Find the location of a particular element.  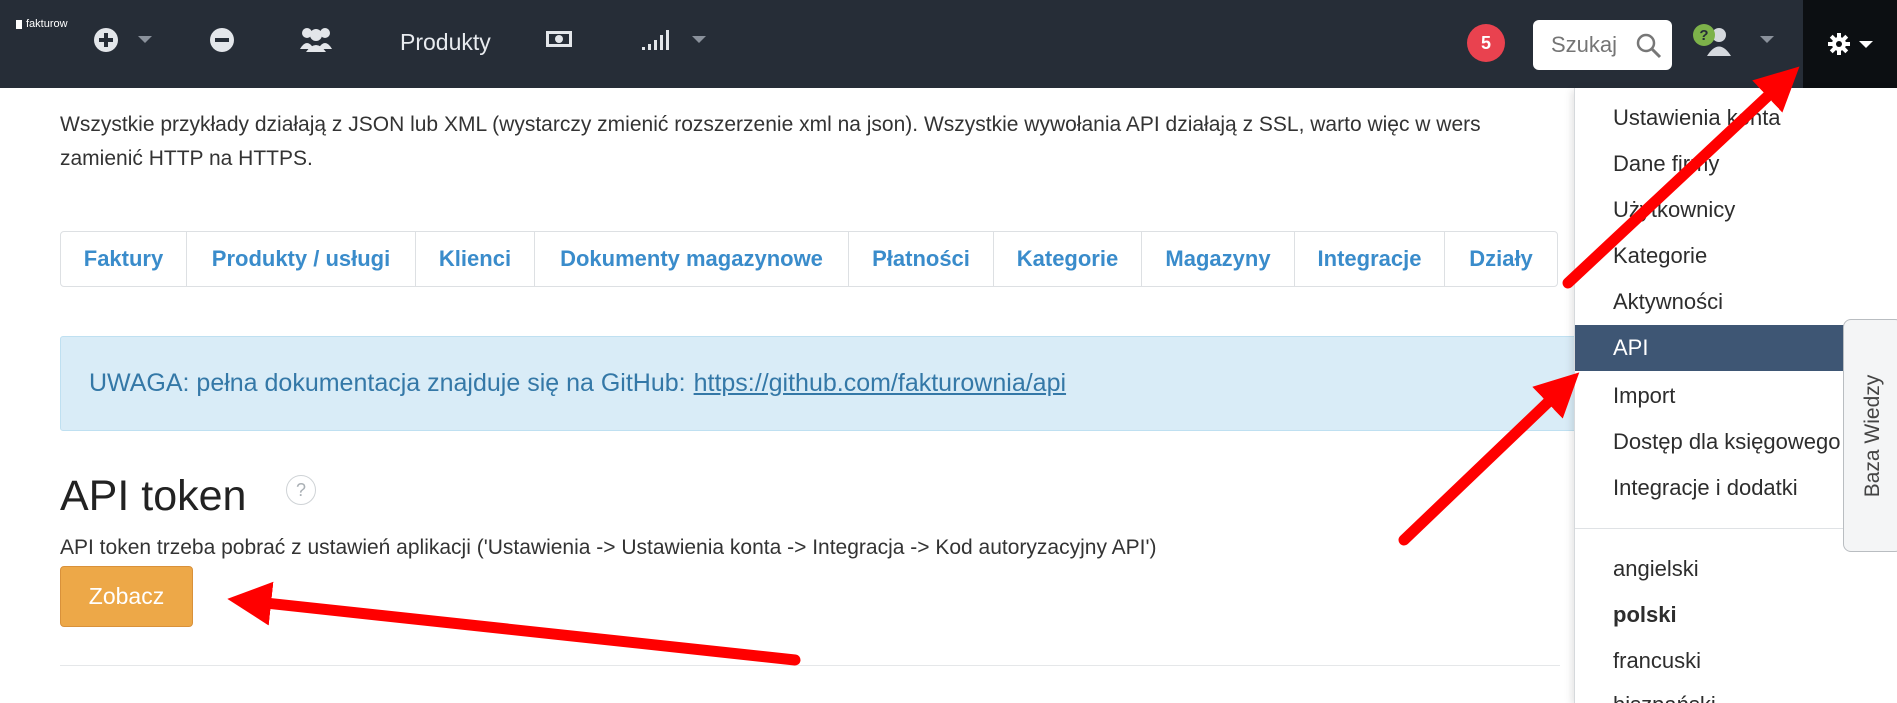

language-spanish: hiszpański is located at coordinates (1736, 692).